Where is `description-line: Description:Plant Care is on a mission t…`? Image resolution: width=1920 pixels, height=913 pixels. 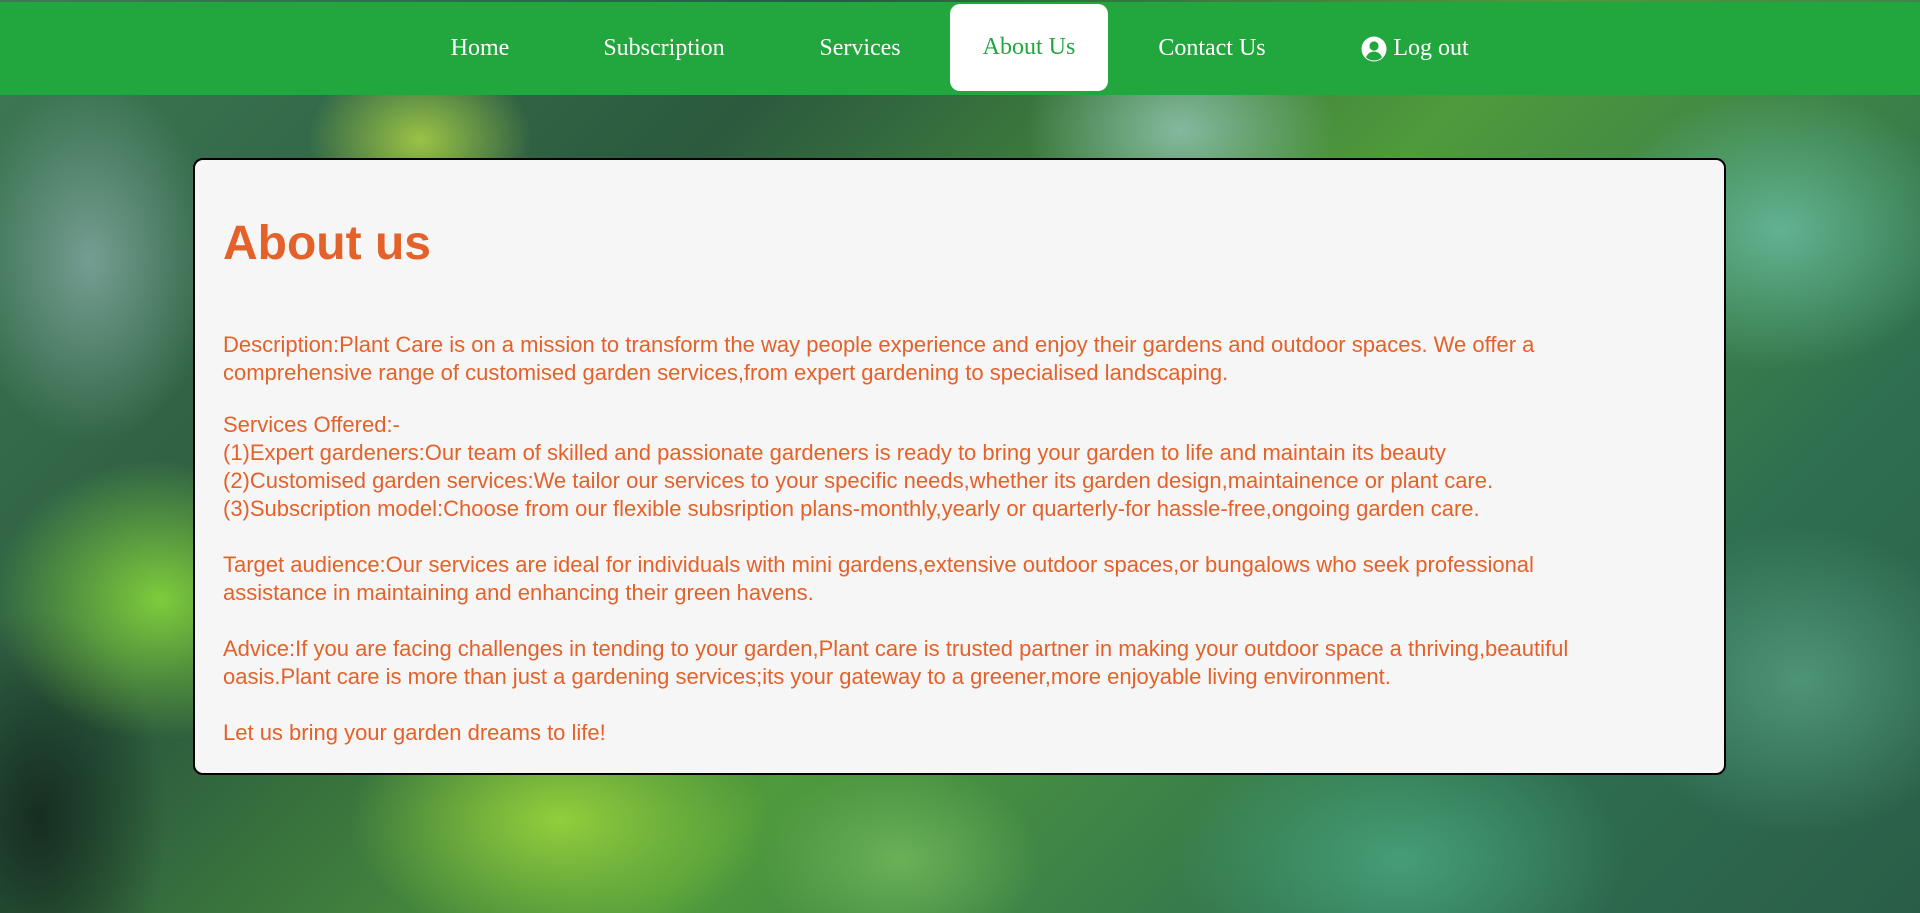
description-line: Description:Plant Care is on a mission t… is located at coordinates (879, 344).